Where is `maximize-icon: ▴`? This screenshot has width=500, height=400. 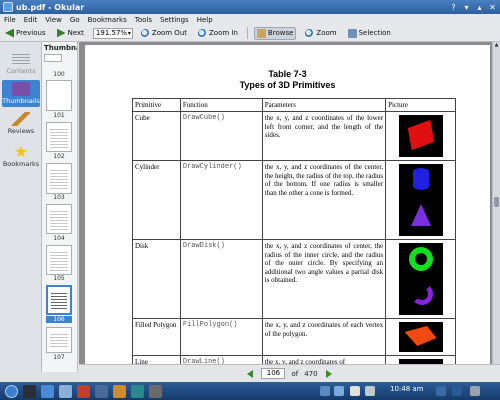
maximize-icon: ▴ is located at coordinates (479, 7).